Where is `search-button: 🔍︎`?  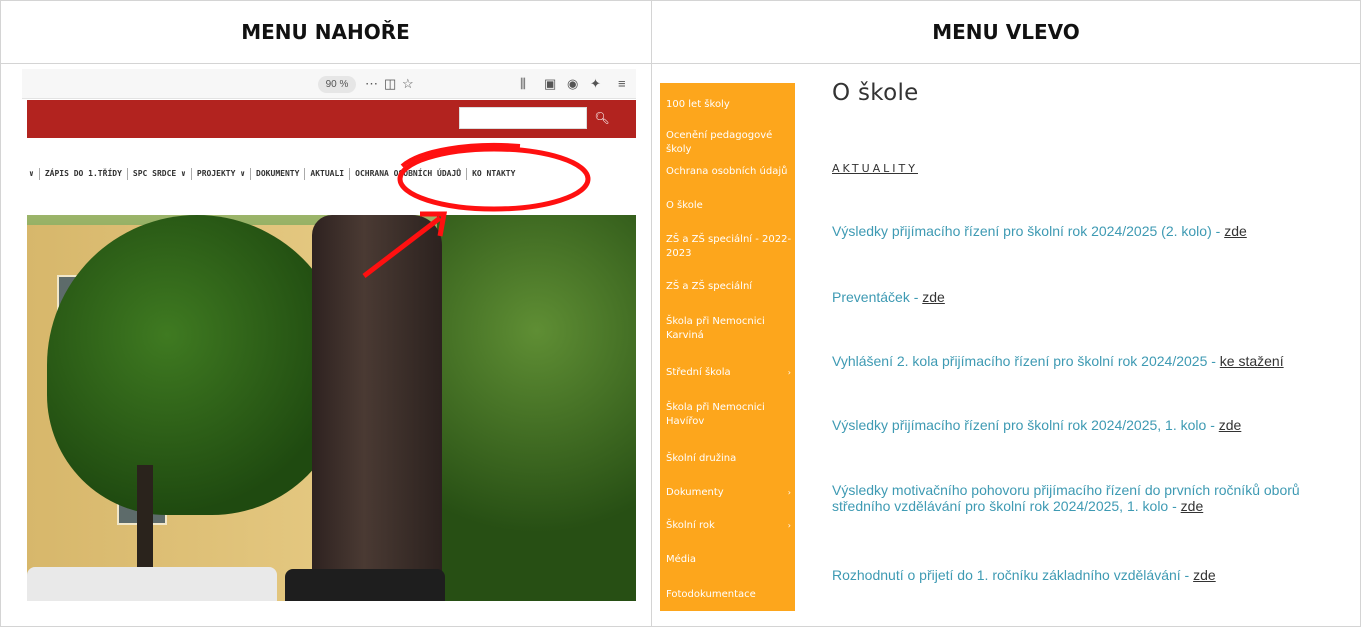
search-button: 🔍︎ is located at coordinates (602, 118).